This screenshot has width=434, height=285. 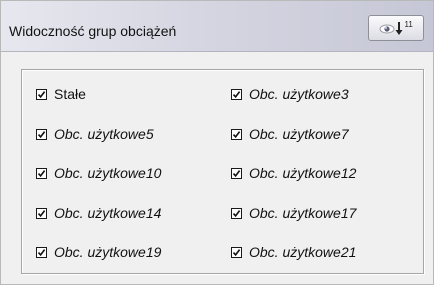 I want to click on button-superscript: 11, so click(x=409, y=24).